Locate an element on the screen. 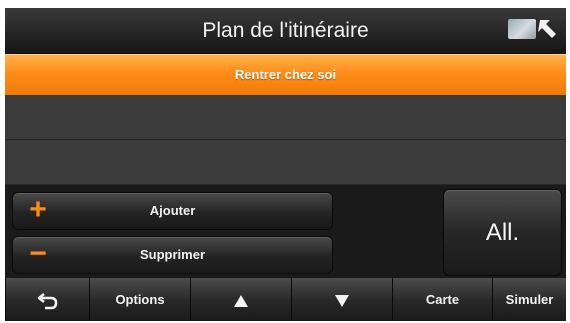 The height and width of the screenshot is (323, 570). down-triangle-icon is located at coordinates (342, 300).